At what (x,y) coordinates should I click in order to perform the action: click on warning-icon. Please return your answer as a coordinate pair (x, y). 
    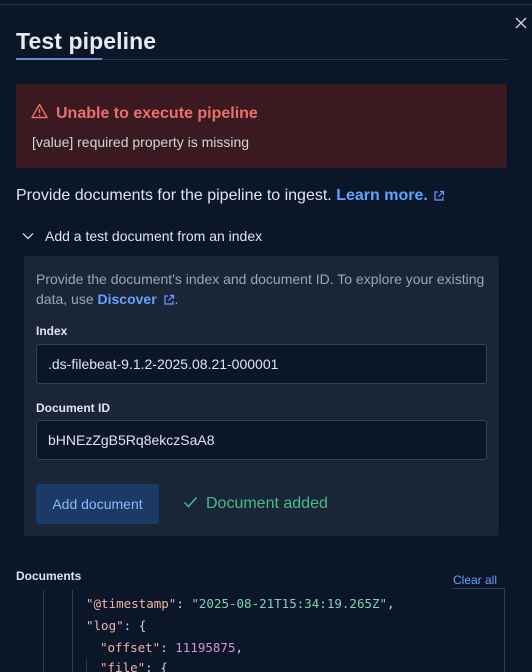
    Looking at the image, I should click on (39, 113).